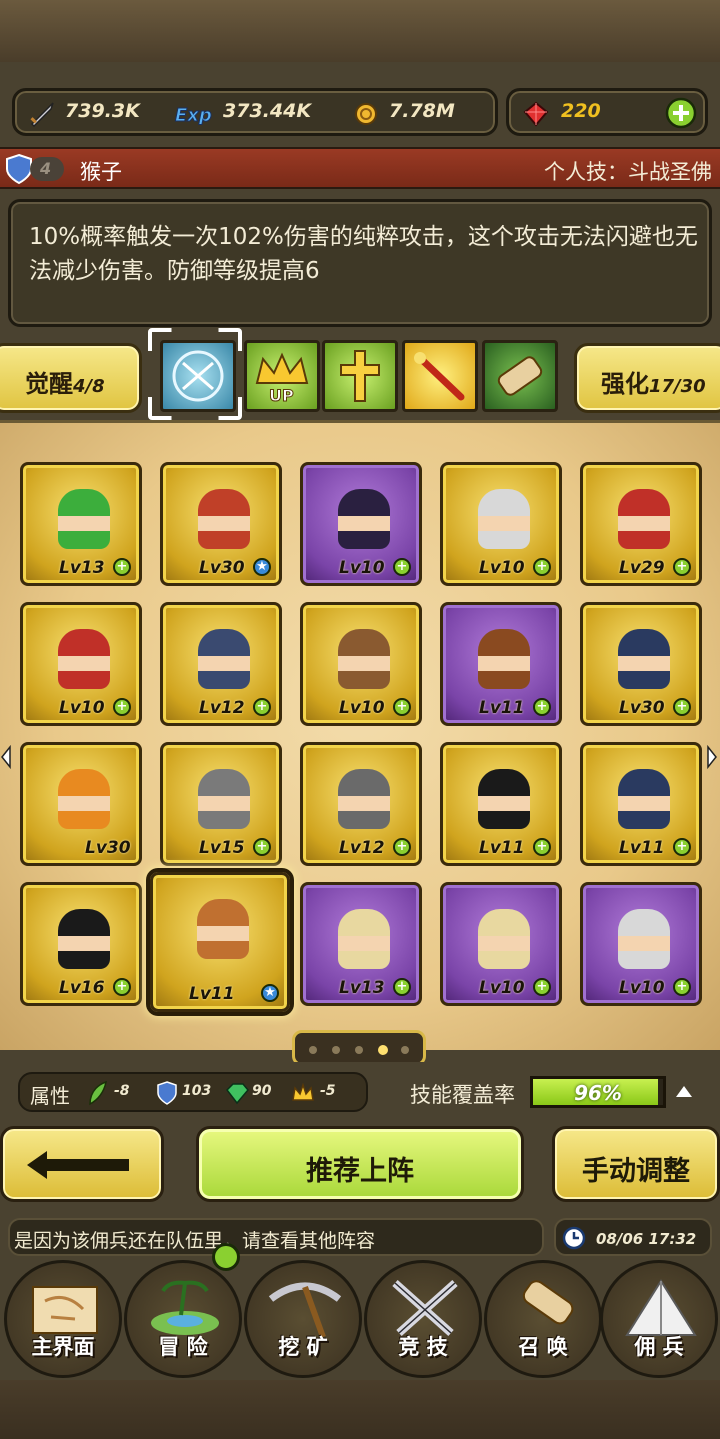 The height and width of the screenshot is (1439, 720). I want to click on nav-adventure: 冒 险, so click(183, 1319).